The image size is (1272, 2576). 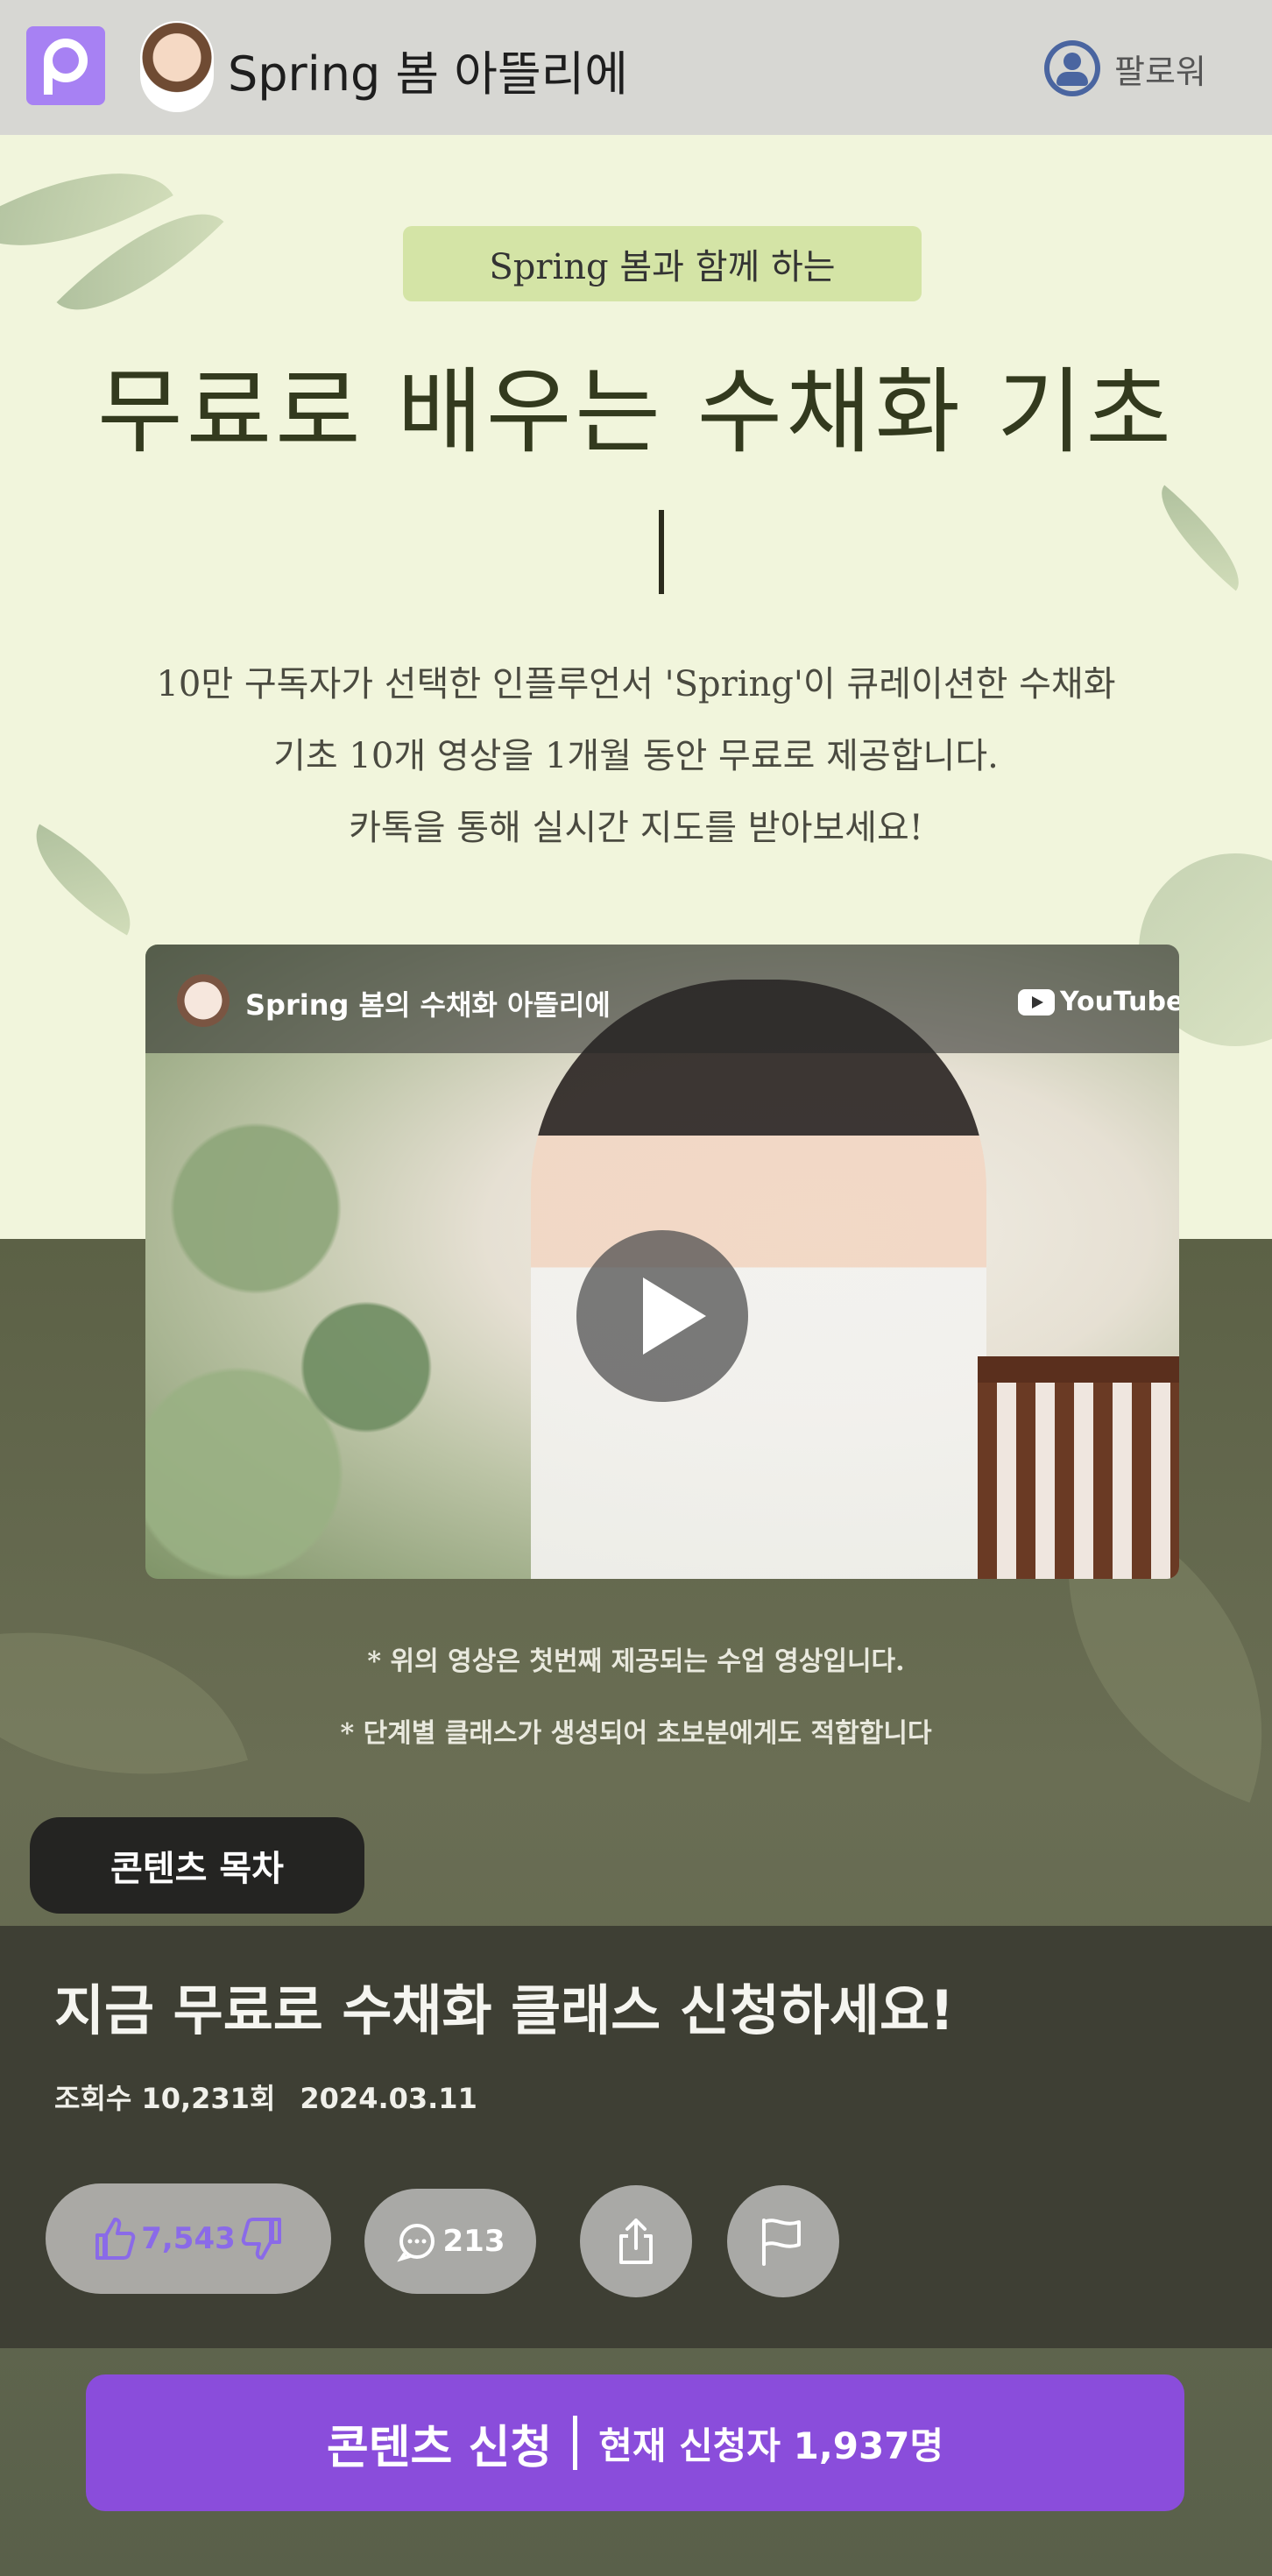 What do you see at coordinates (197, 1865) in the screenshot?
I see `content-index-button: 콘텐츠 목차` at bounding box center [197, 1865].